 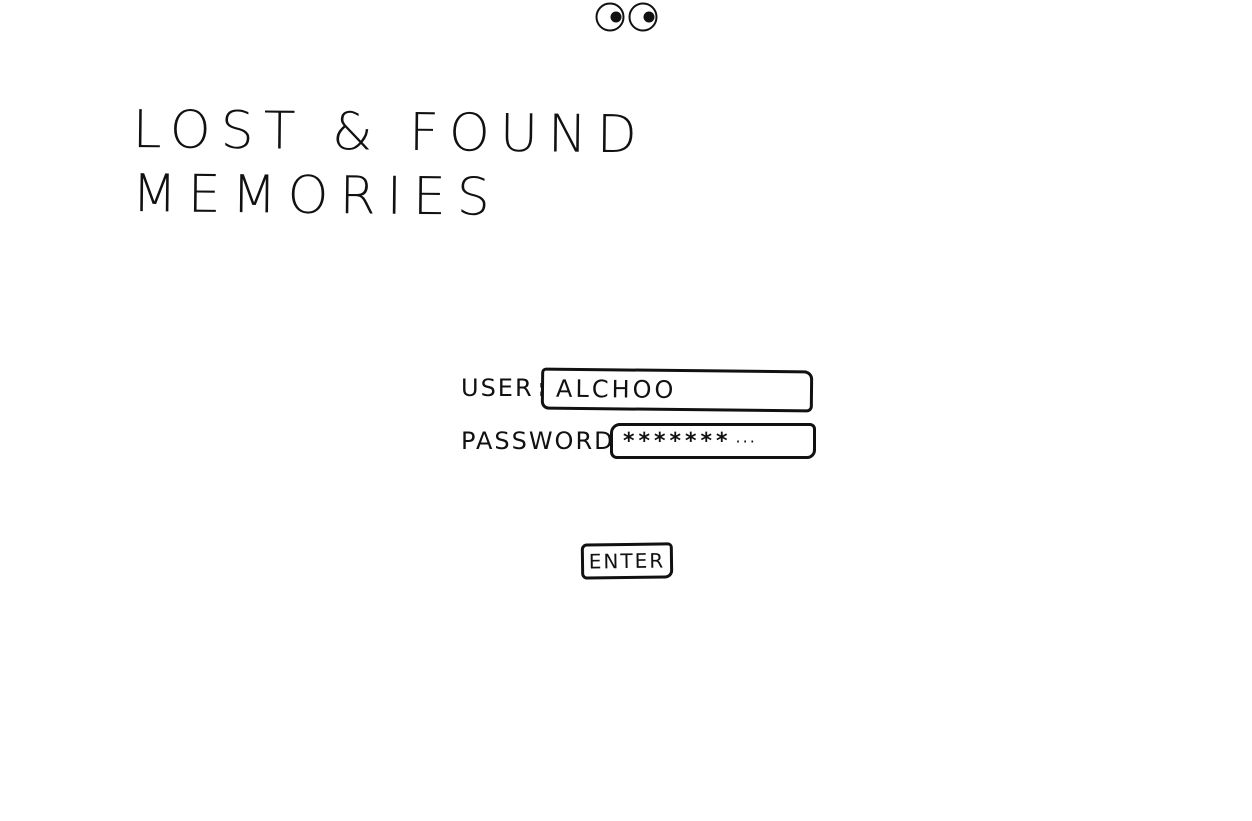 I want to click on user-field: ALCHOO, so click(x=677, y=390).